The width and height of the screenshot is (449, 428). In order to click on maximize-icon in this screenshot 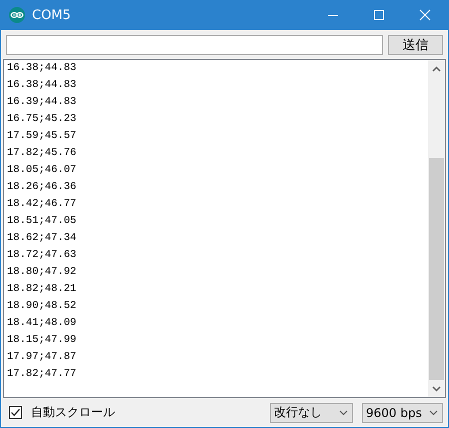, I will do `click(379, 15)`.